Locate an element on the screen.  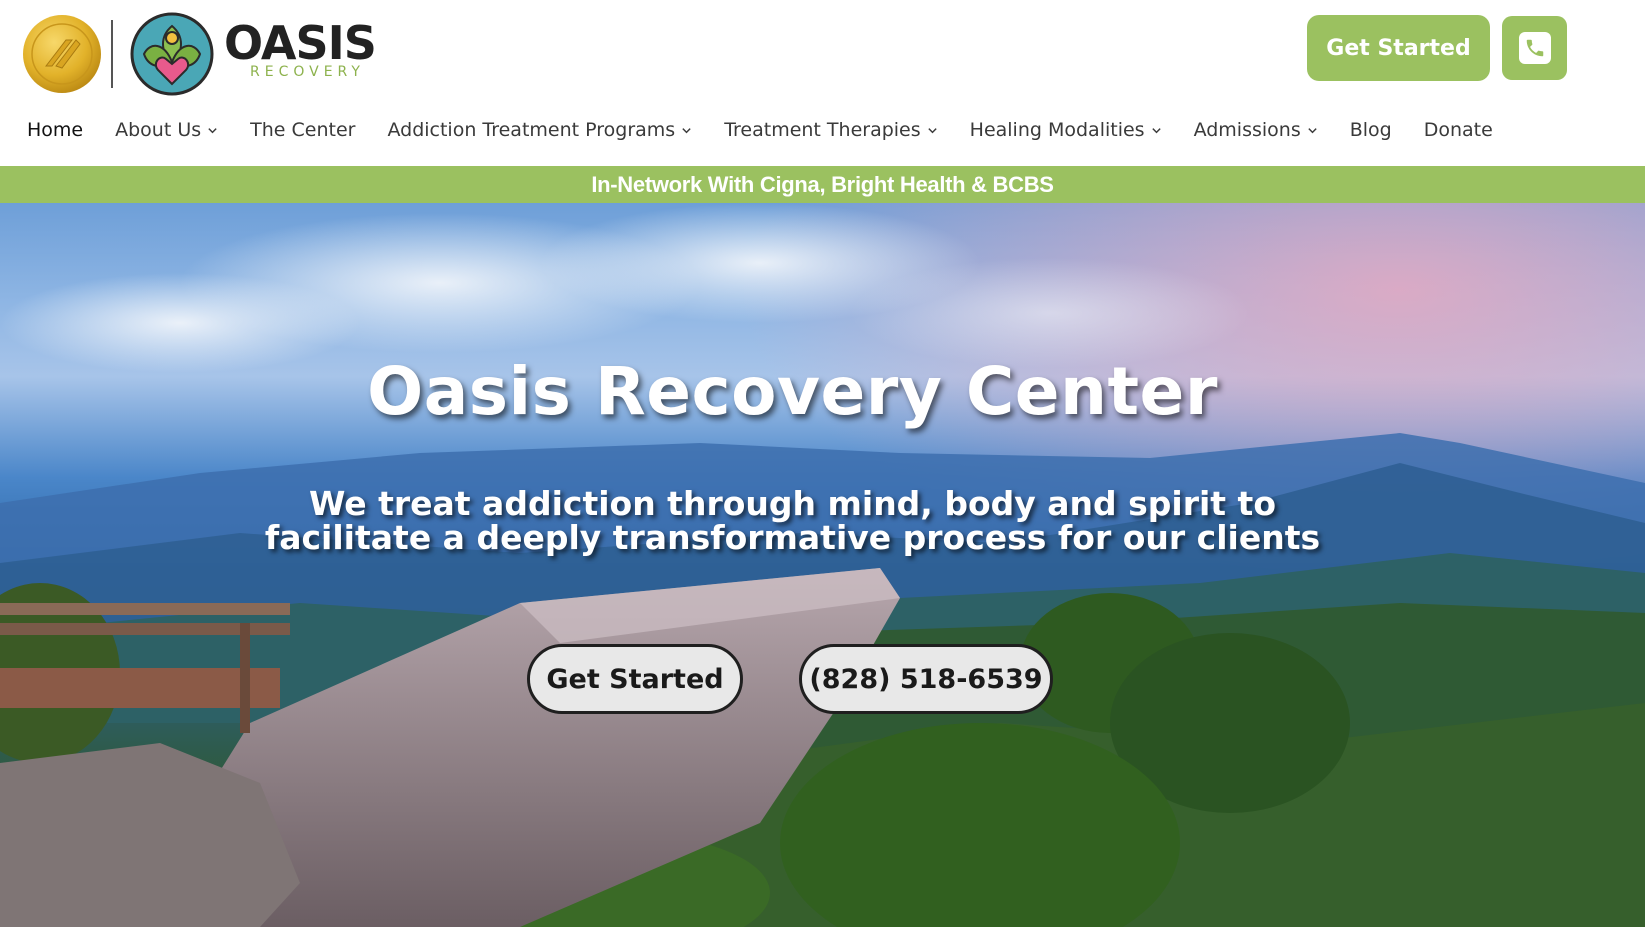
nav-item-admissions: Admissions is located at coordinates (1256, 130).